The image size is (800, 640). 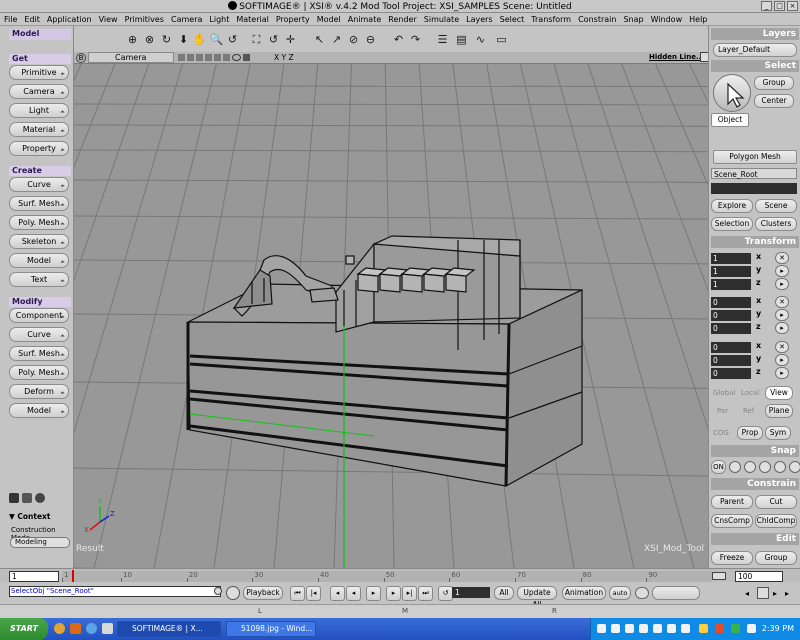 What do you see at coordinates (216, 39) in the screenshot?
I see `zoom-icon: 🔍` at bounding box center [216, 39].